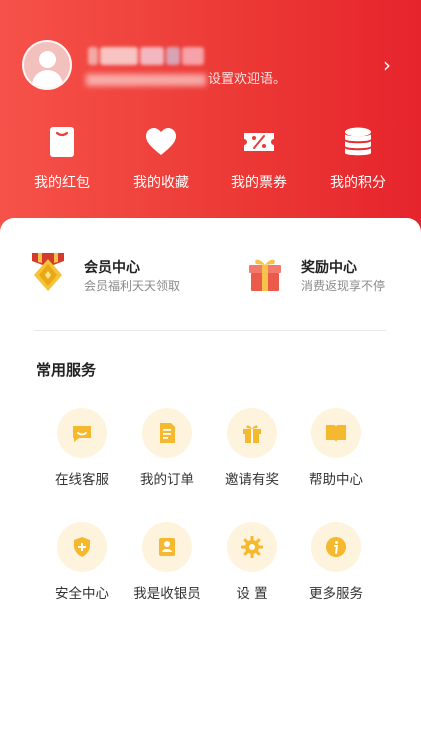 Image resolution: width=421 pixels, height=740 pixels. I want to click on member-center-entry: 会员中心 会员福利天天领取, so click(118, 274).